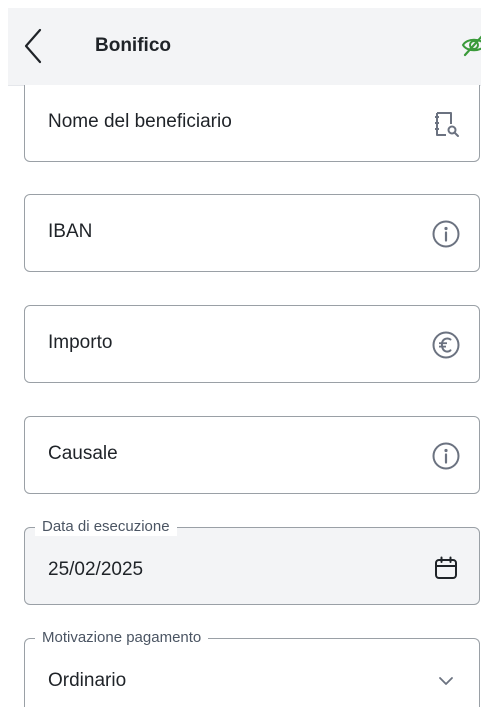  What do you see at coordinates (83, 453) in the screenshot?
I see `reason-label: Causale` at bounding box center [83, 453].